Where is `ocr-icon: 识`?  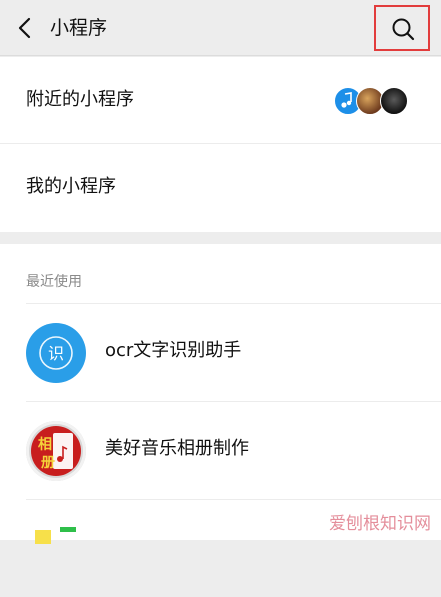
ocr-icon: 识 is located at coordinates (56, 353).